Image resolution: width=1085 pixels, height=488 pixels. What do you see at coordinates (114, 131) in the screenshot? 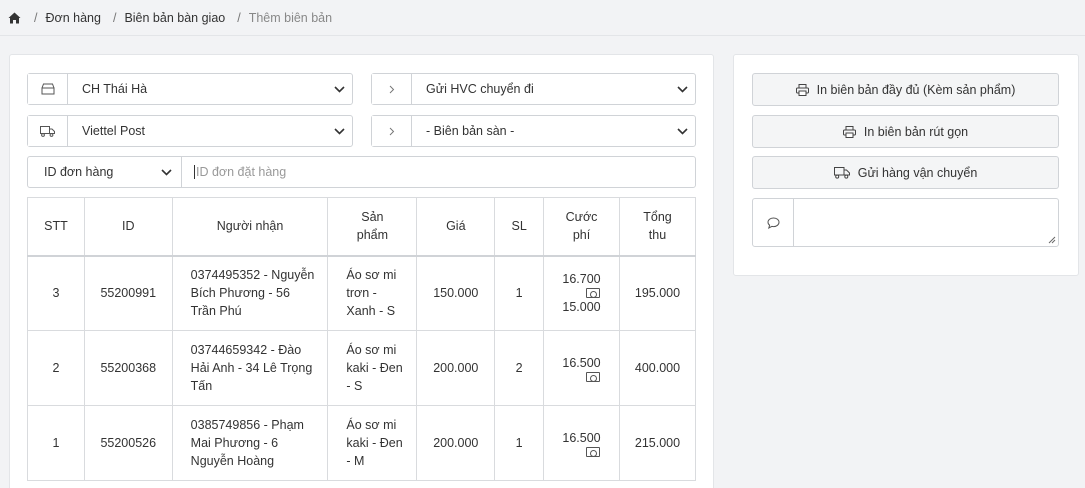
I see `carrier-select-value: Viettel Post` at bounding box center [114, 131].